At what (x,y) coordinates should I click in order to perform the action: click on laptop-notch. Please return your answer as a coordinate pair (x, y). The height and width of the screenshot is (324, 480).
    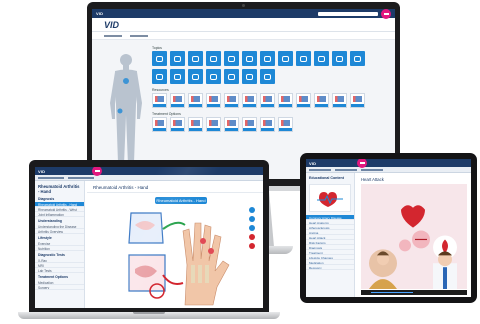
    Looking at the image, I should click on (149, 313).